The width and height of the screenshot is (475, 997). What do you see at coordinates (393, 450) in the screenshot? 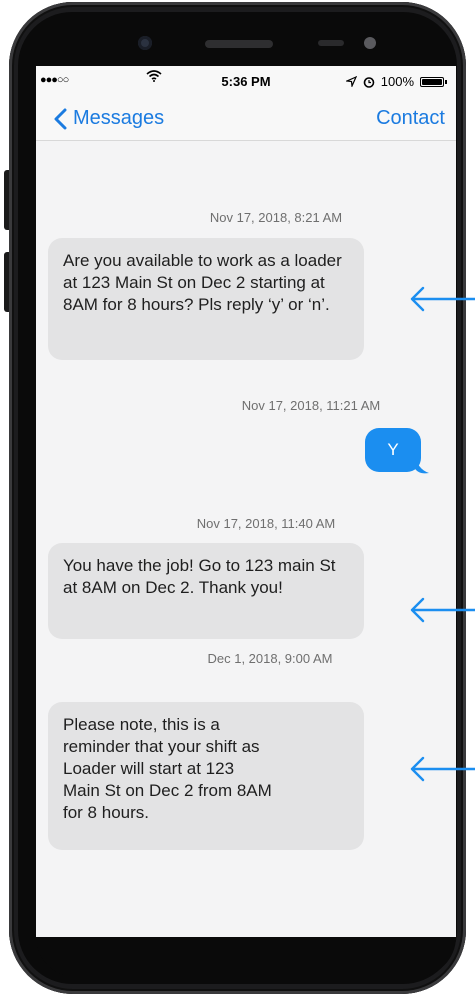
I see `outgoing-message-bubble: Y` at bounding box center [393, 450].